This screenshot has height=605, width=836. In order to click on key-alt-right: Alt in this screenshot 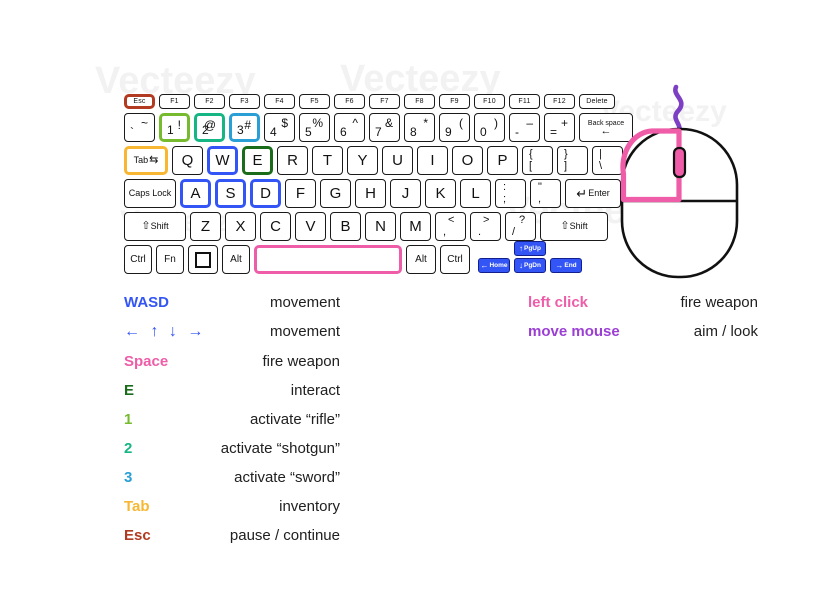, I will do `click(421, 259)`.